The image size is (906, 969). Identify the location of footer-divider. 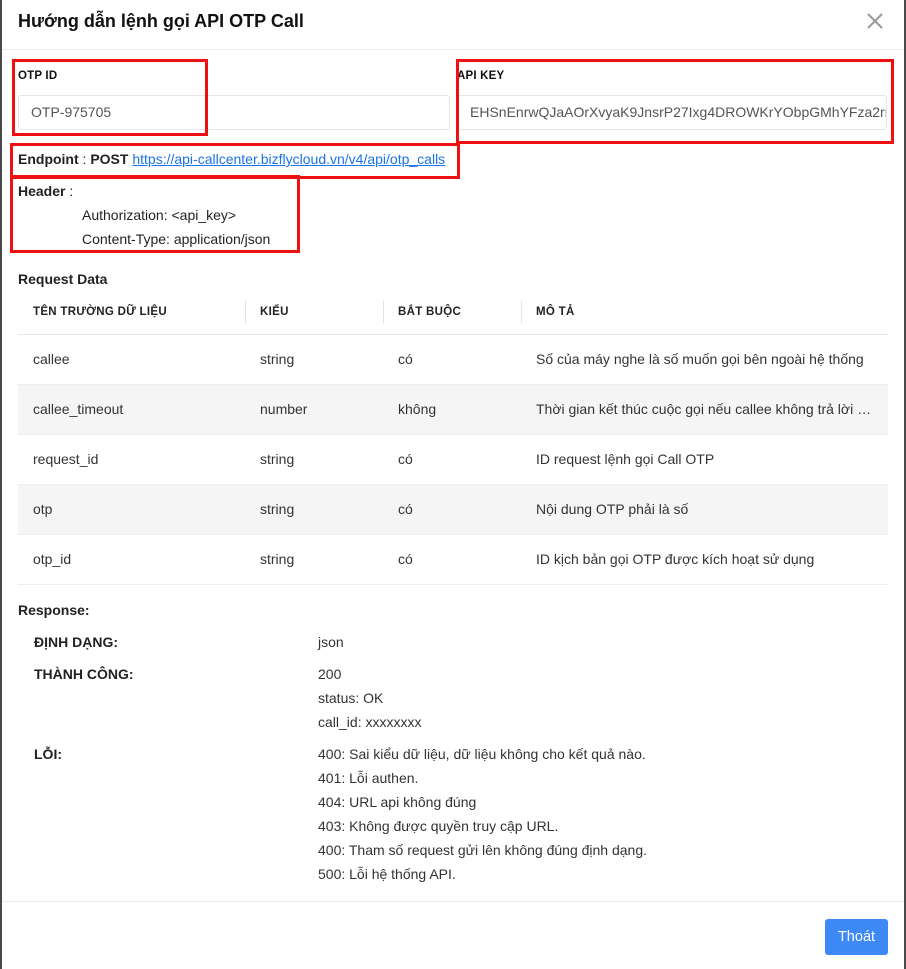
(453, 901).